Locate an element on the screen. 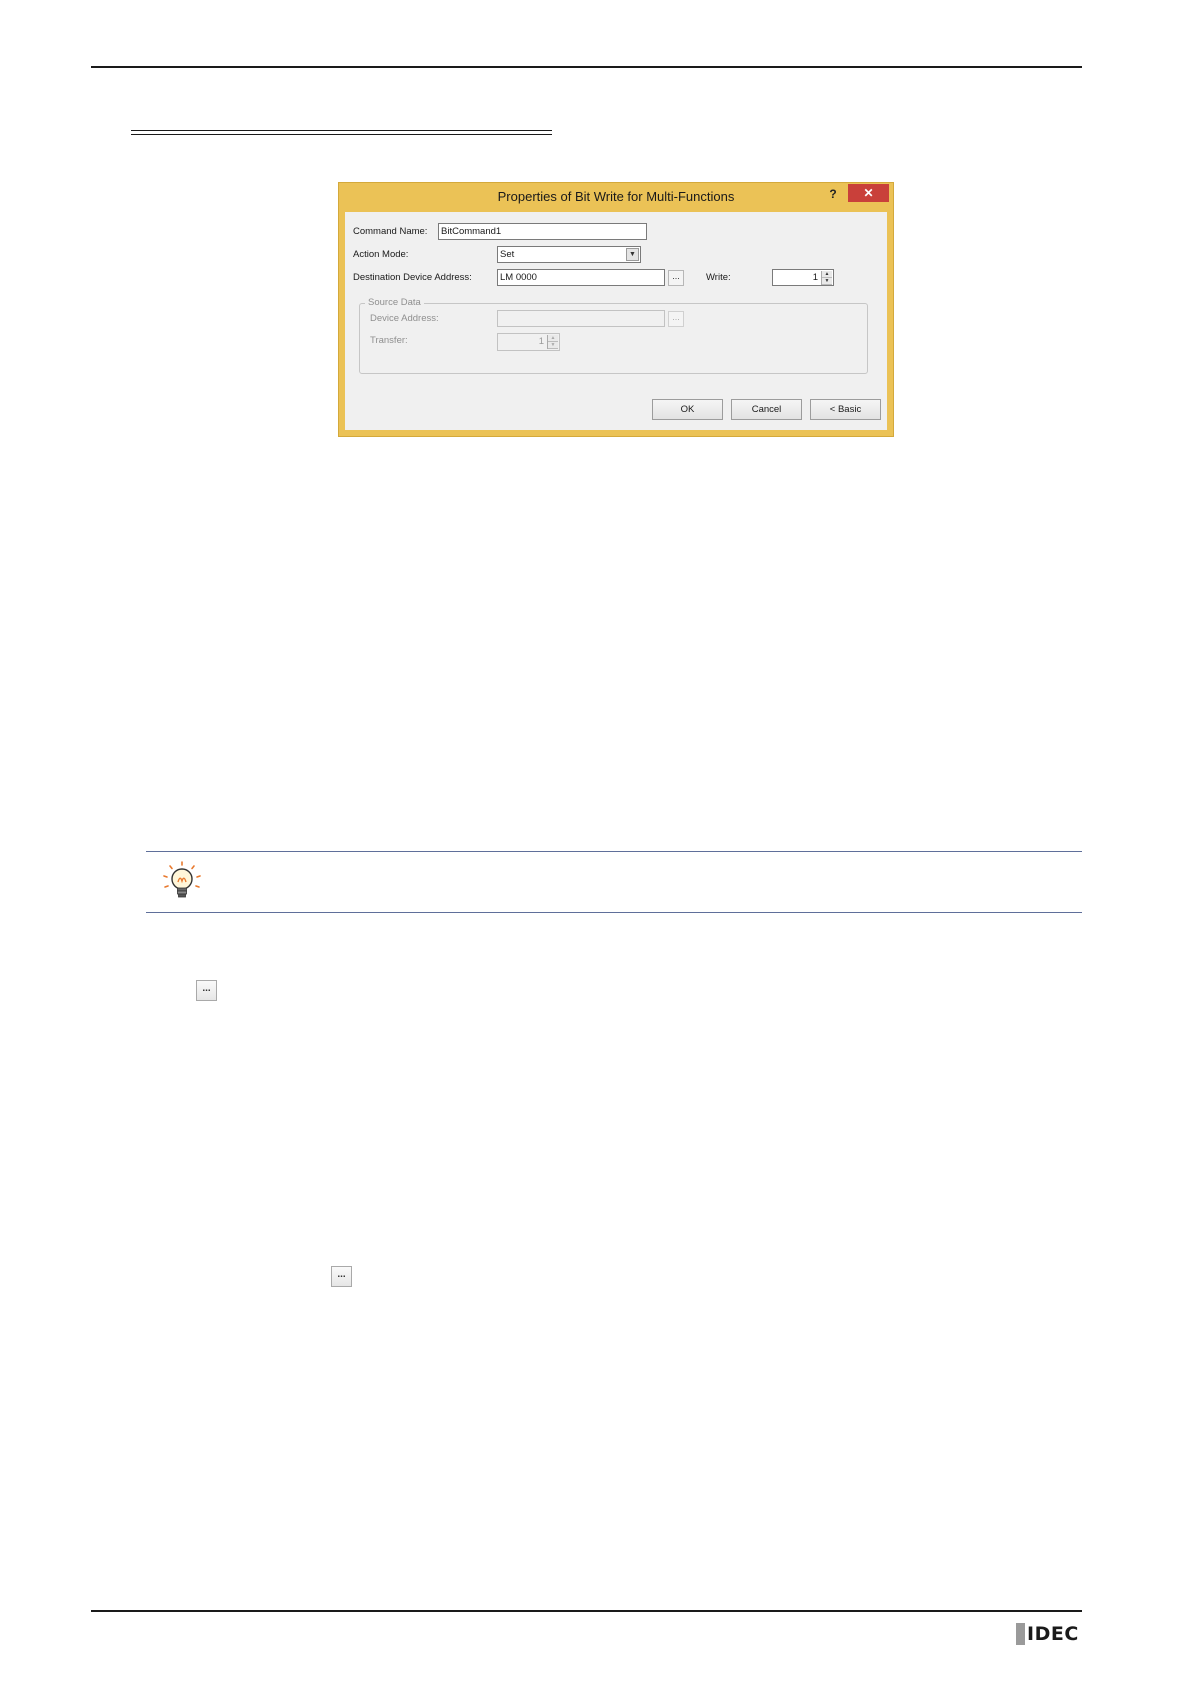 The width and height of the screenshot is (1190, 1684). section-title-rule is located at coordinates (341, 130).